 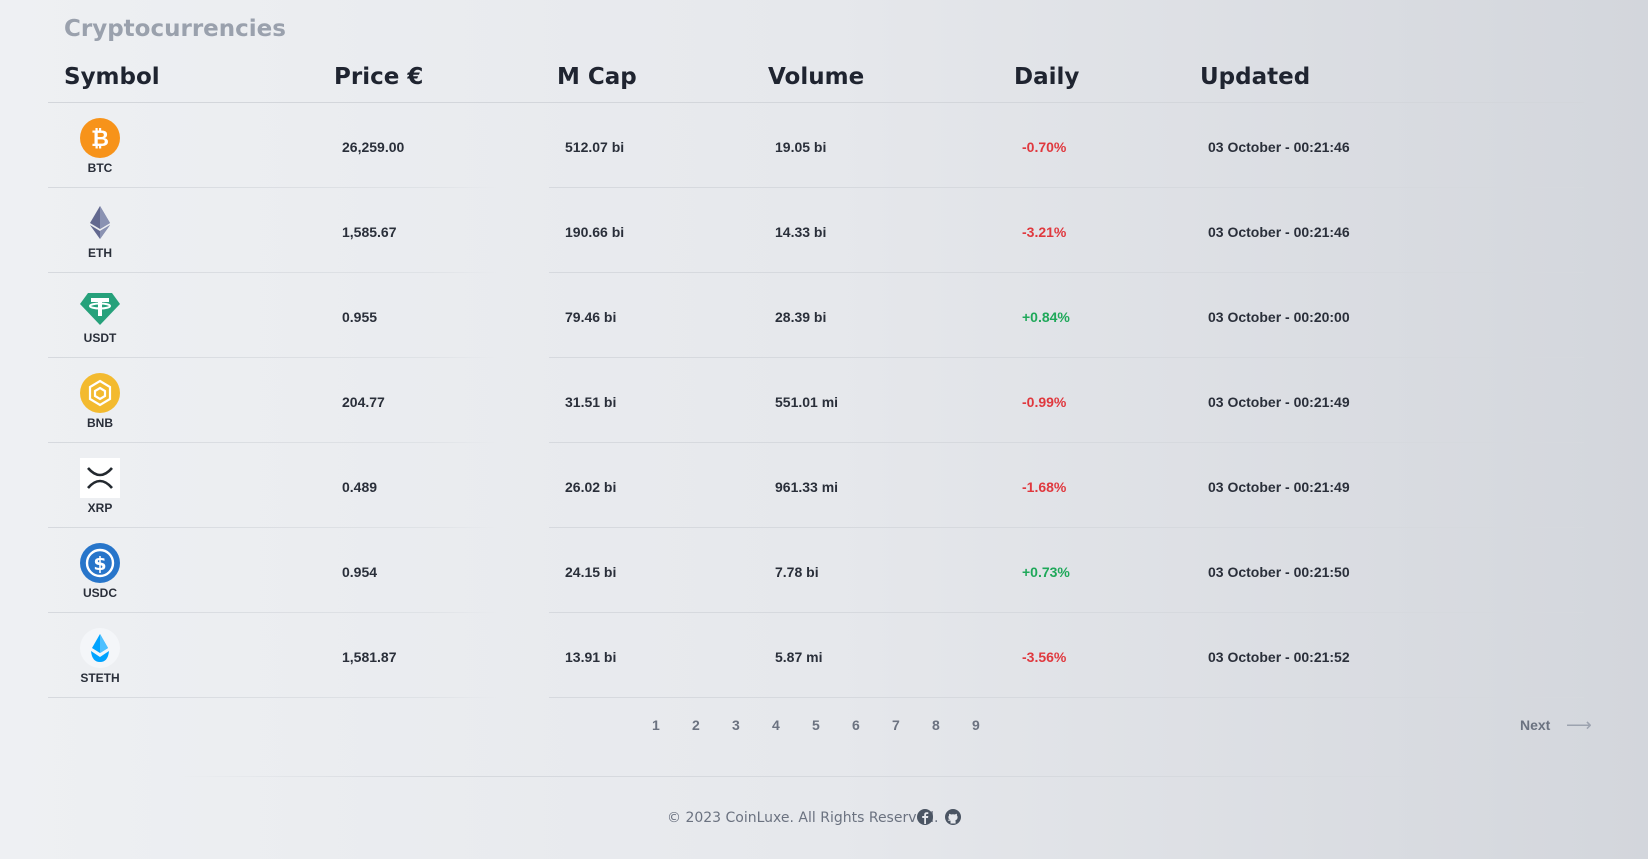 I want to click on usdc-icon: $, so click(x=100, y=563).